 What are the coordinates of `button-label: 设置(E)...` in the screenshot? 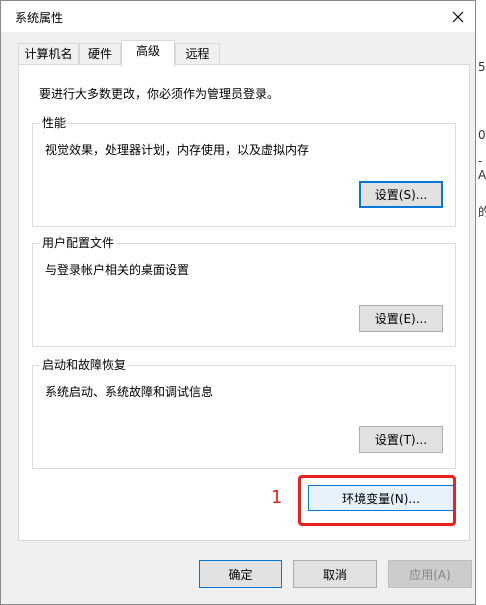 It's located at (401, 319).